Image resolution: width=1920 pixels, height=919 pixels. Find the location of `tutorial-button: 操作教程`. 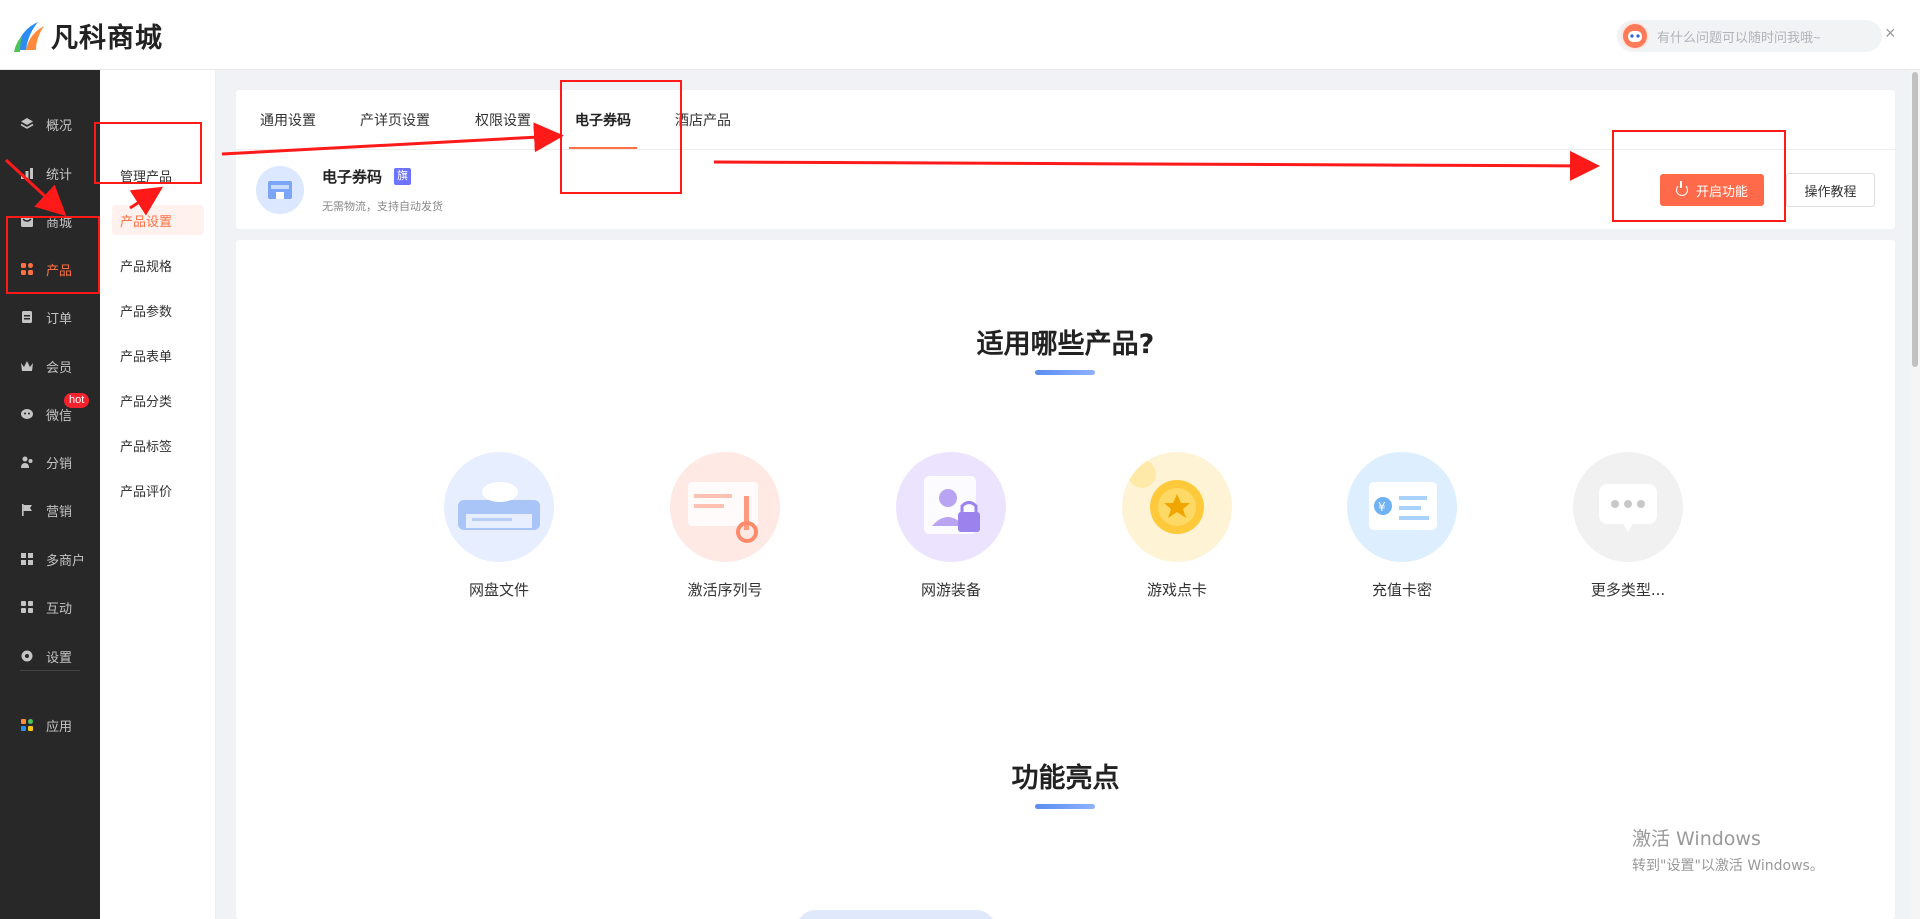

tutorial-button: 操作教程 is located at coordinates (1830, 190).